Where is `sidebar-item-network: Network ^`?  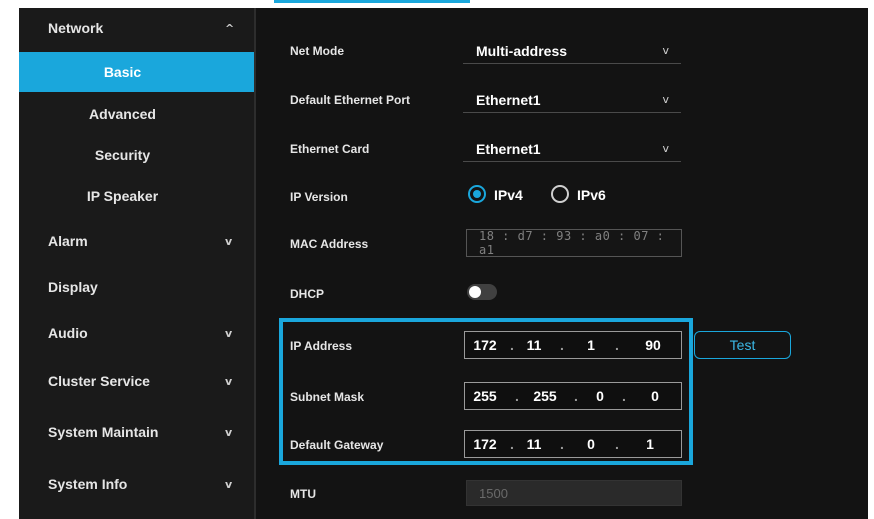 sidebar-item-network: Network ^ is located at coordinates (136, 28).